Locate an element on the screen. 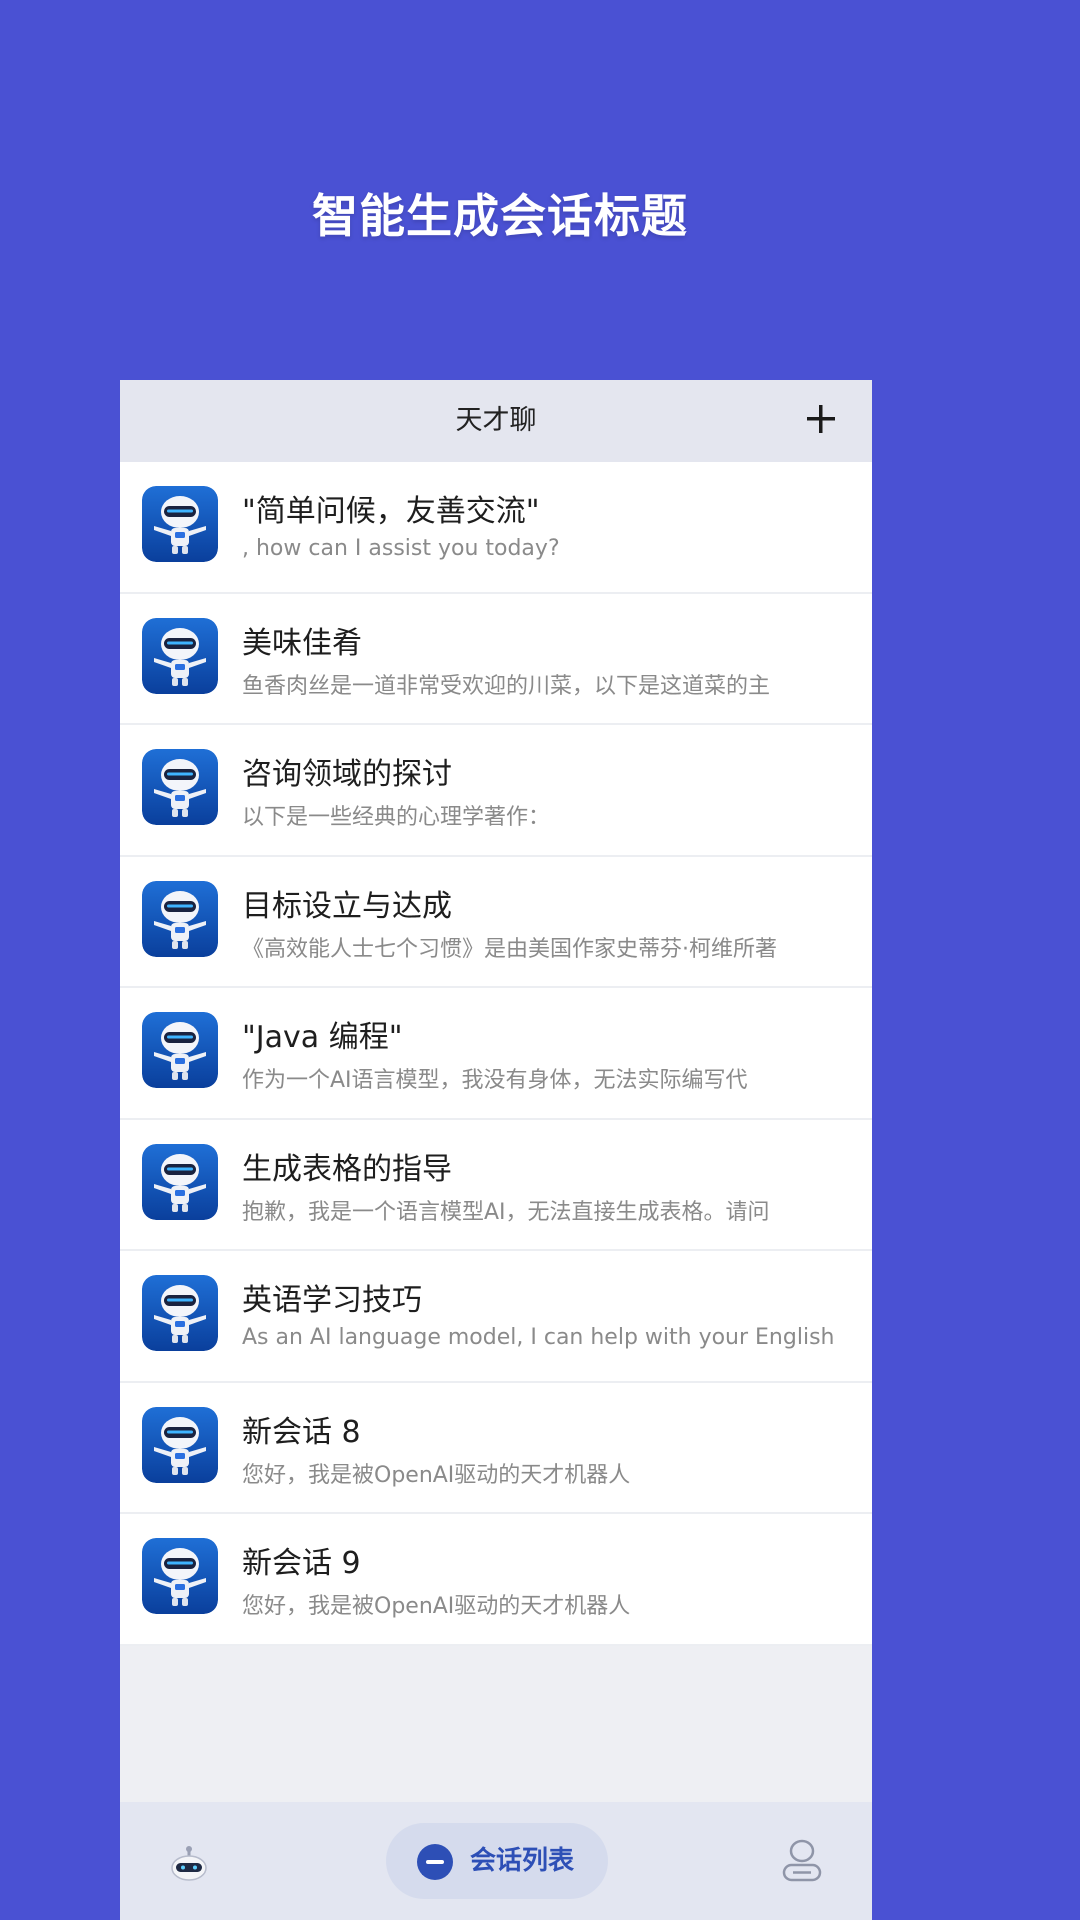  app-title: 天才聊 is located at coordinates (496, 420).